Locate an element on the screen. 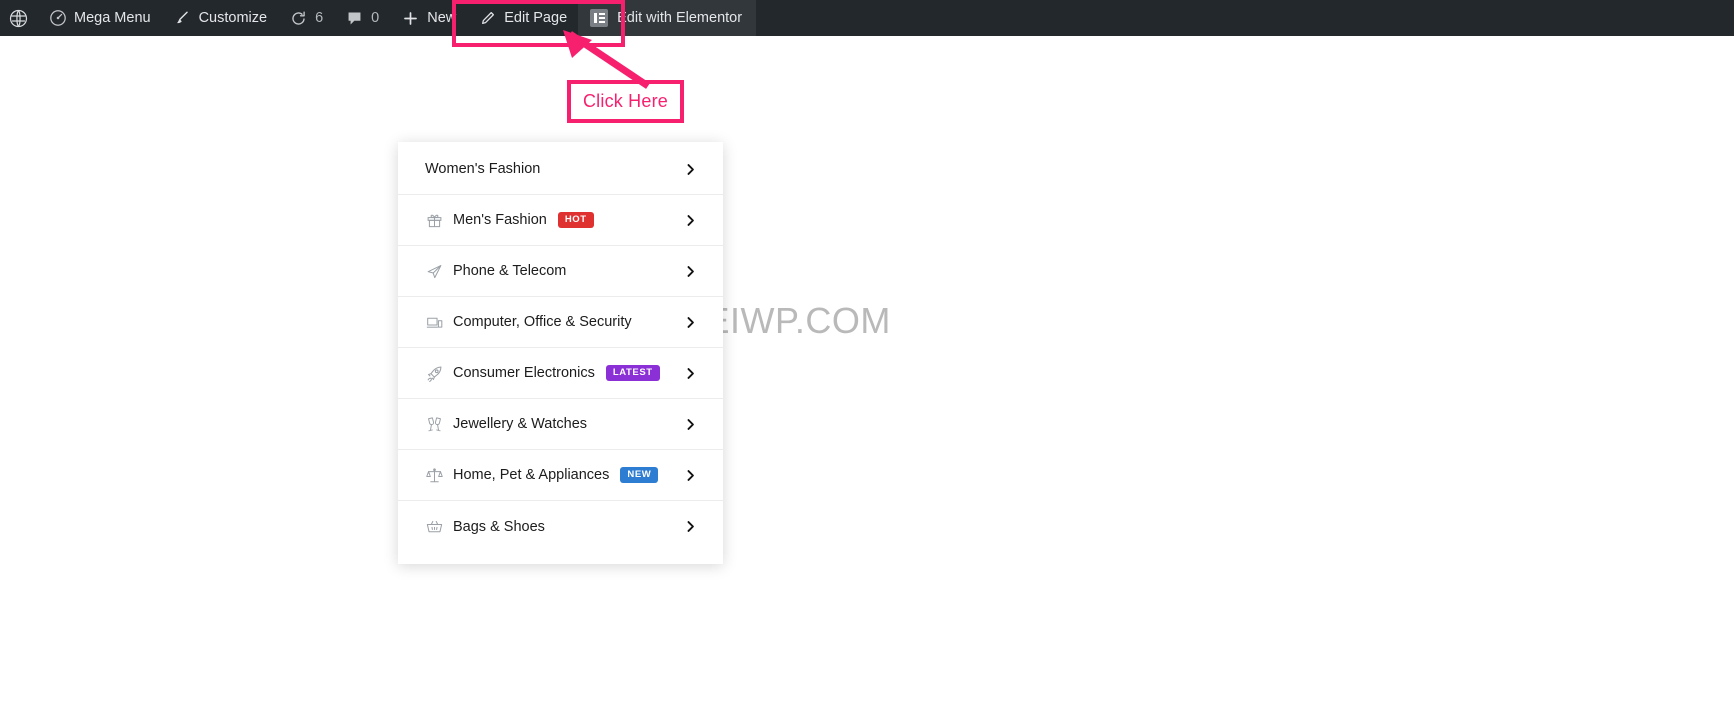  gift-icon is located at coordinates (434, 220).